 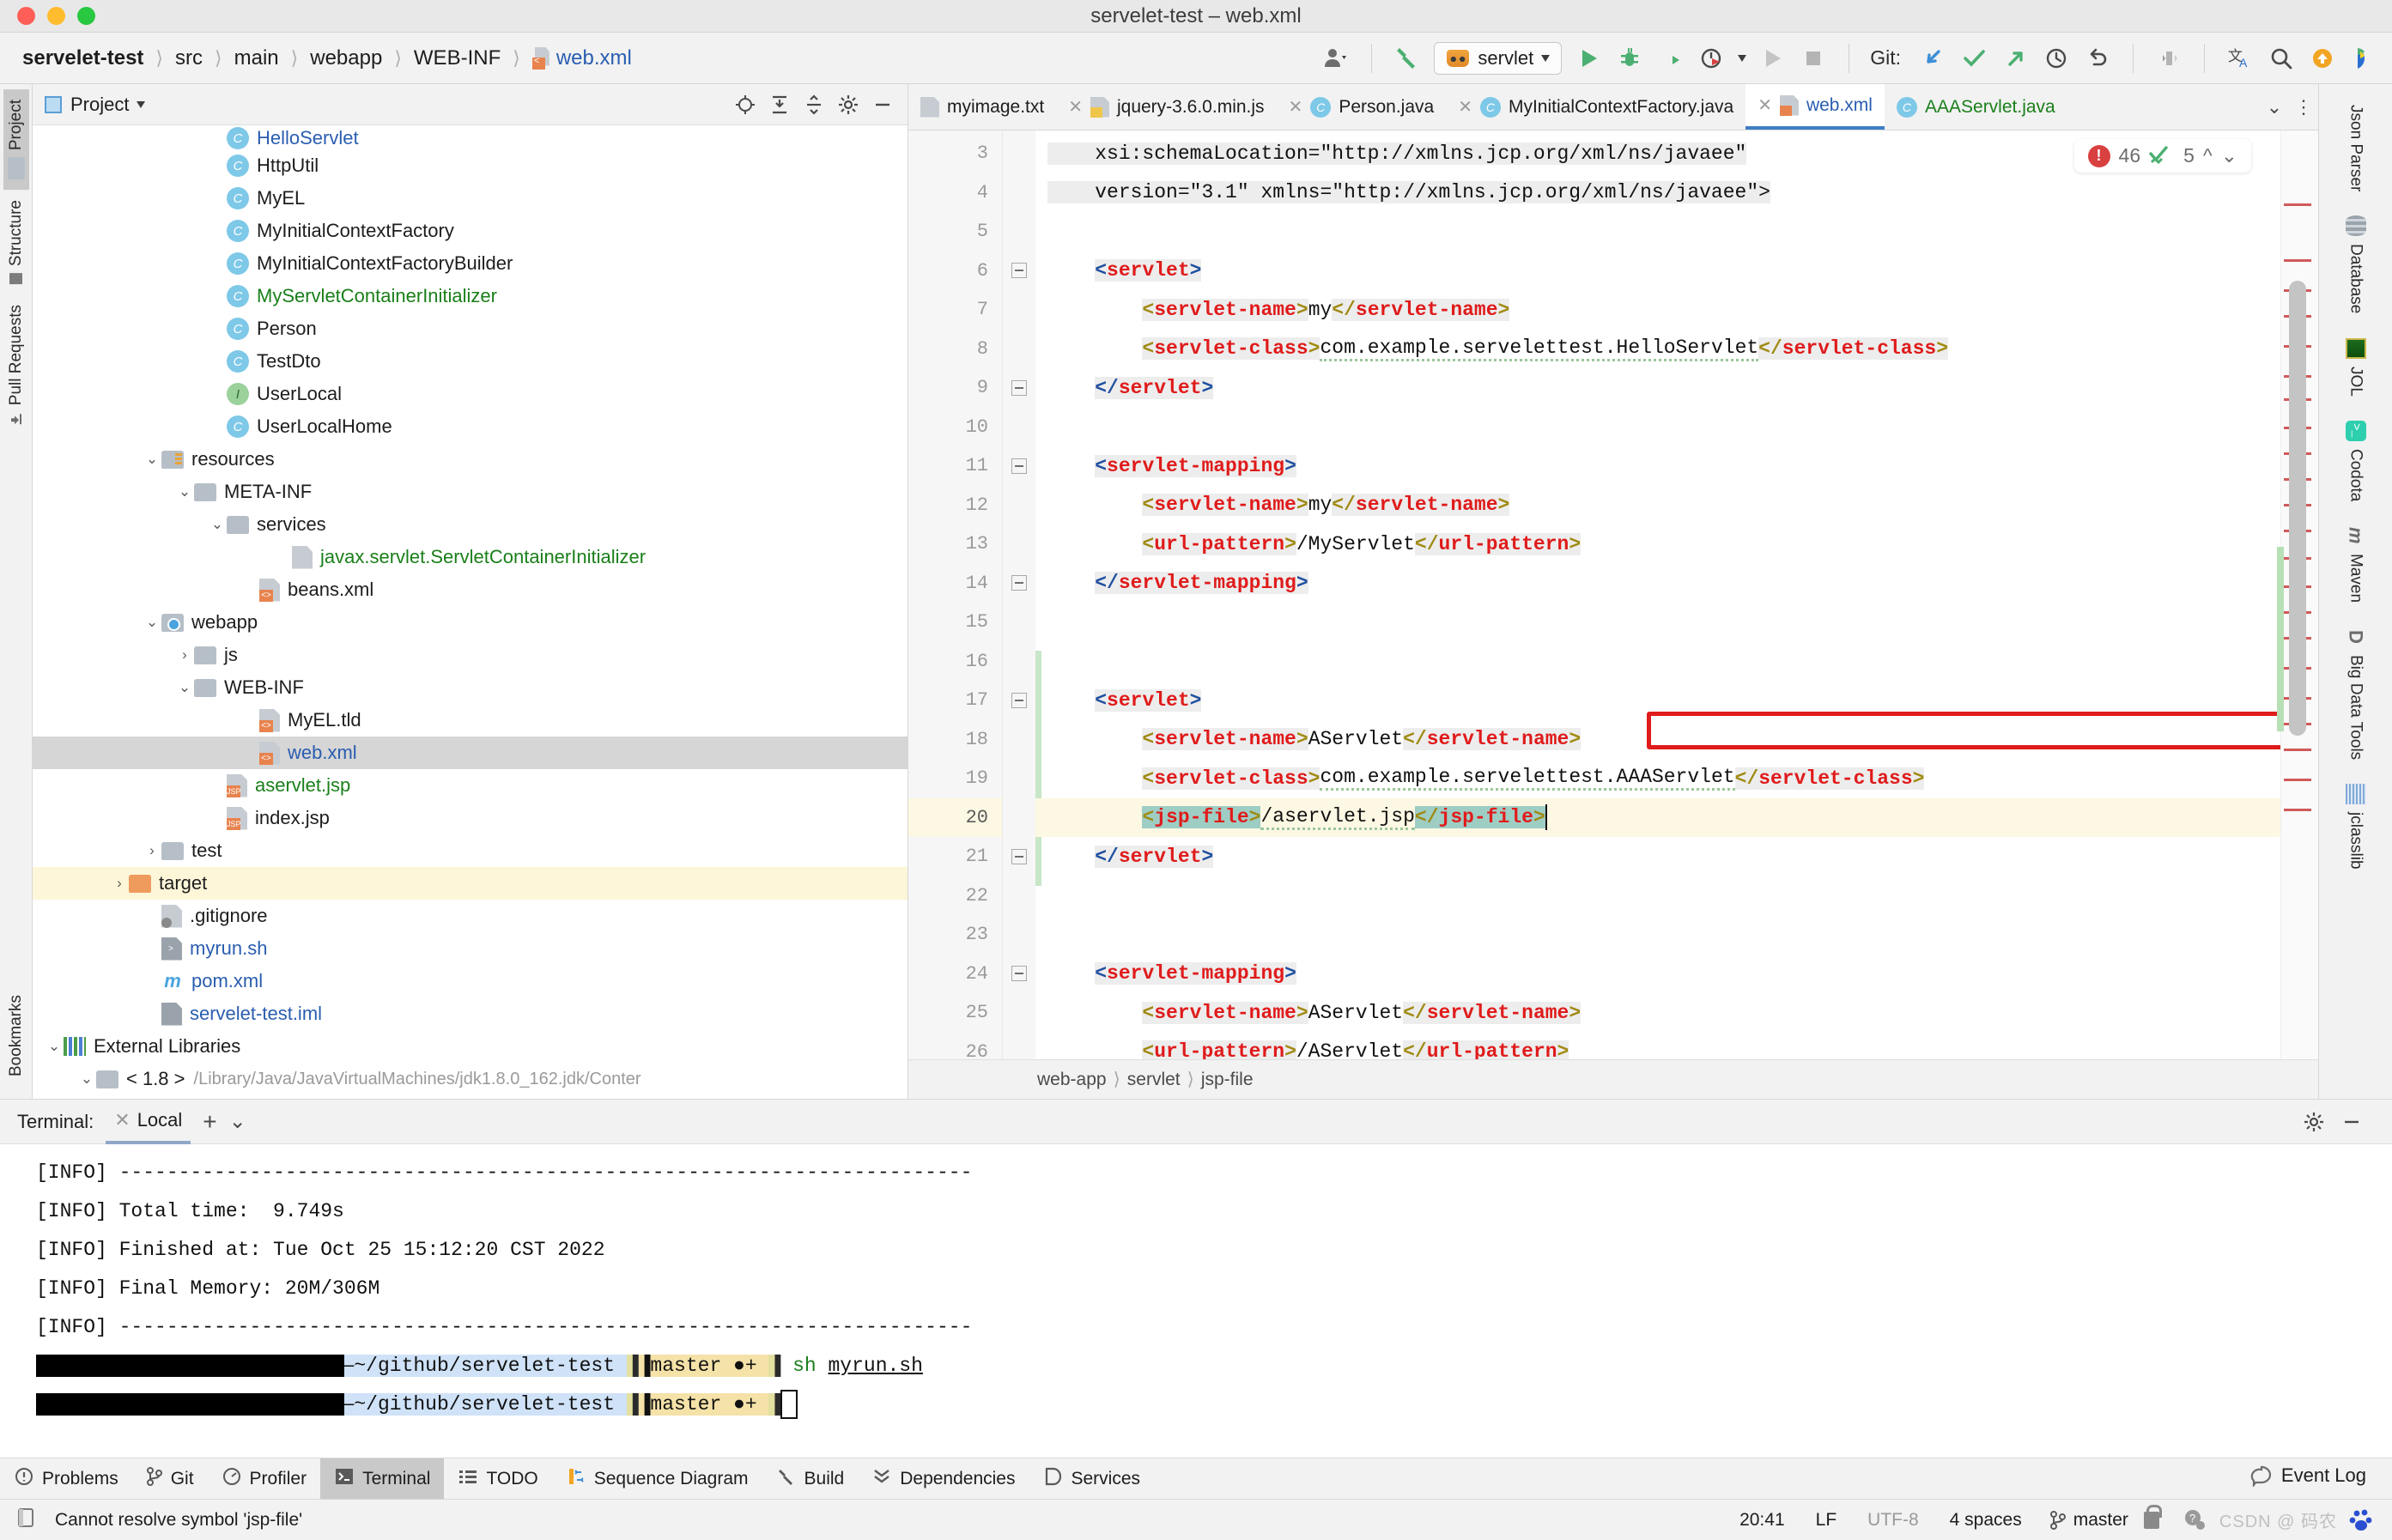 I want to click on right-rail-item-big-data-tools: D Big Data Tools, so click(x=2356, y=693).